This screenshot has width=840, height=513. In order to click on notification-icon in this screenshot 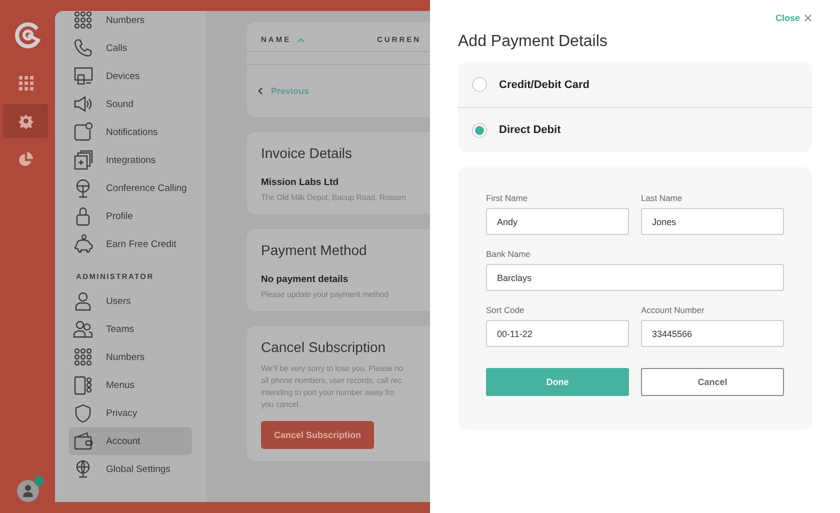, I will do `click(83, 132)`.